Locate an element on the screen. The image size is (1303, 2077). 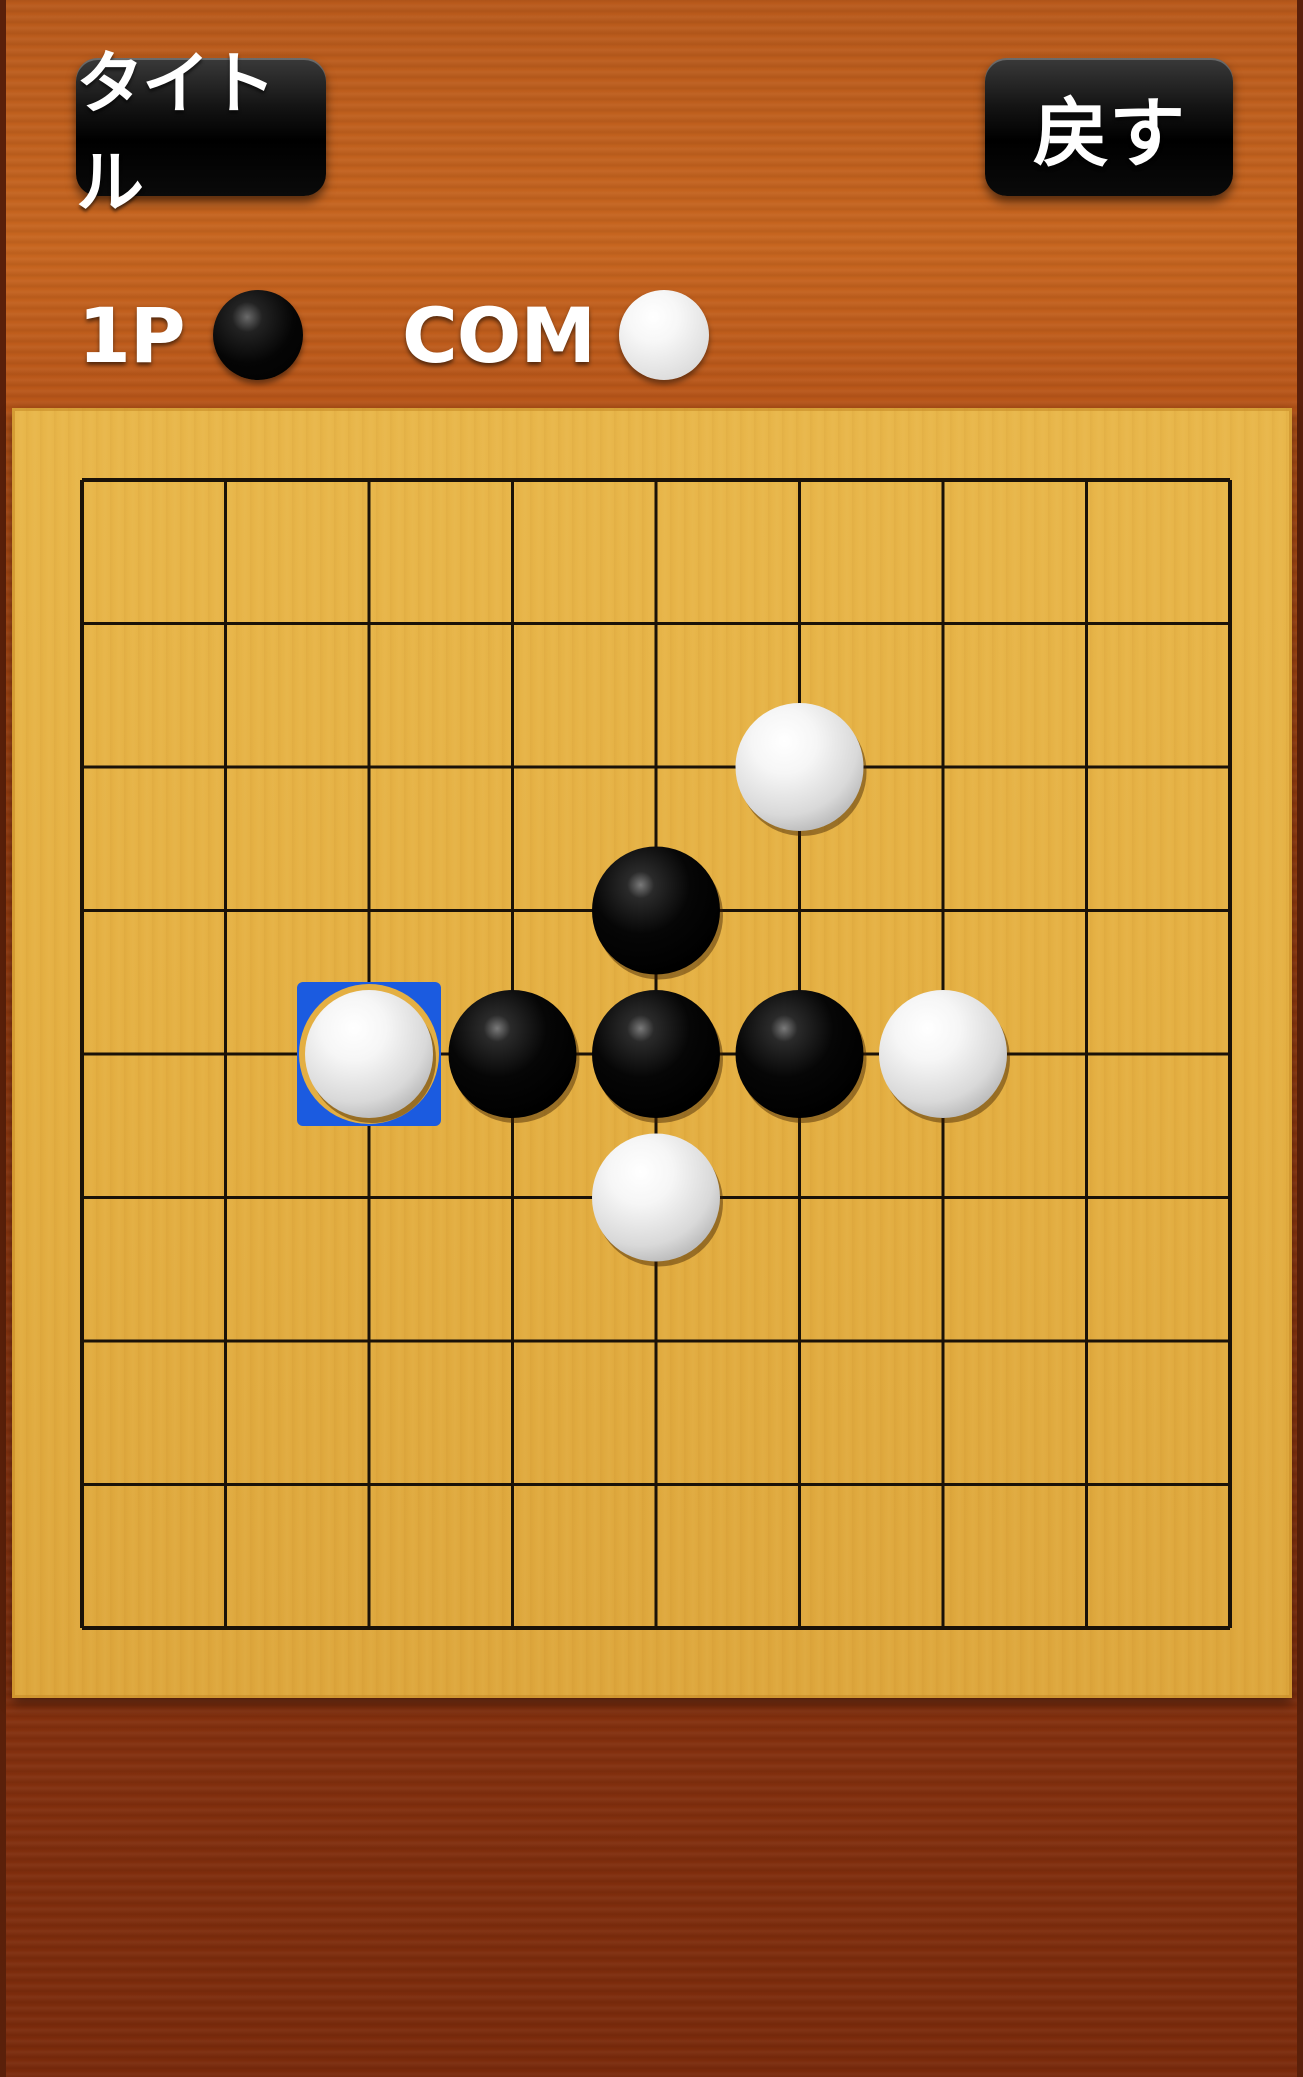
player1-indicator: 1P is located at coordinates (190, 335).